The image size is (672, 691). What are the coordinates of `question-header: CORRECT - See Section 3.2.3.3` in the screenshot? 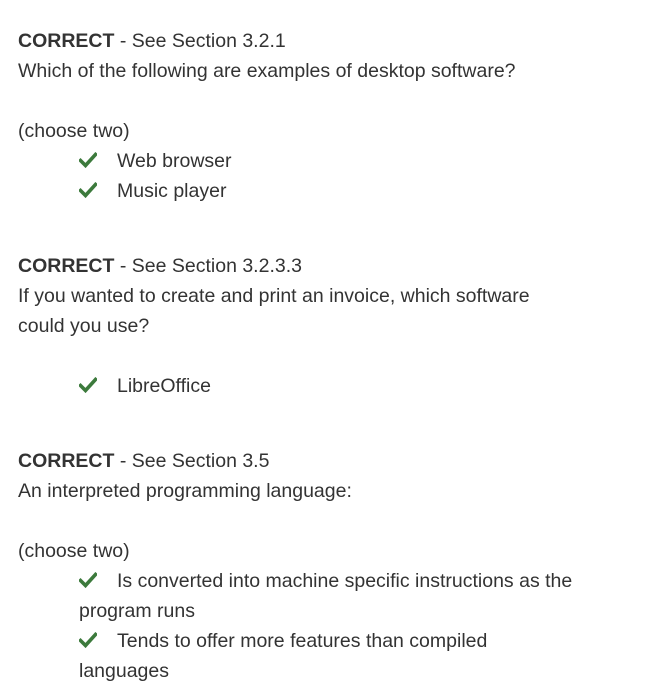 It's located at (338, 266).